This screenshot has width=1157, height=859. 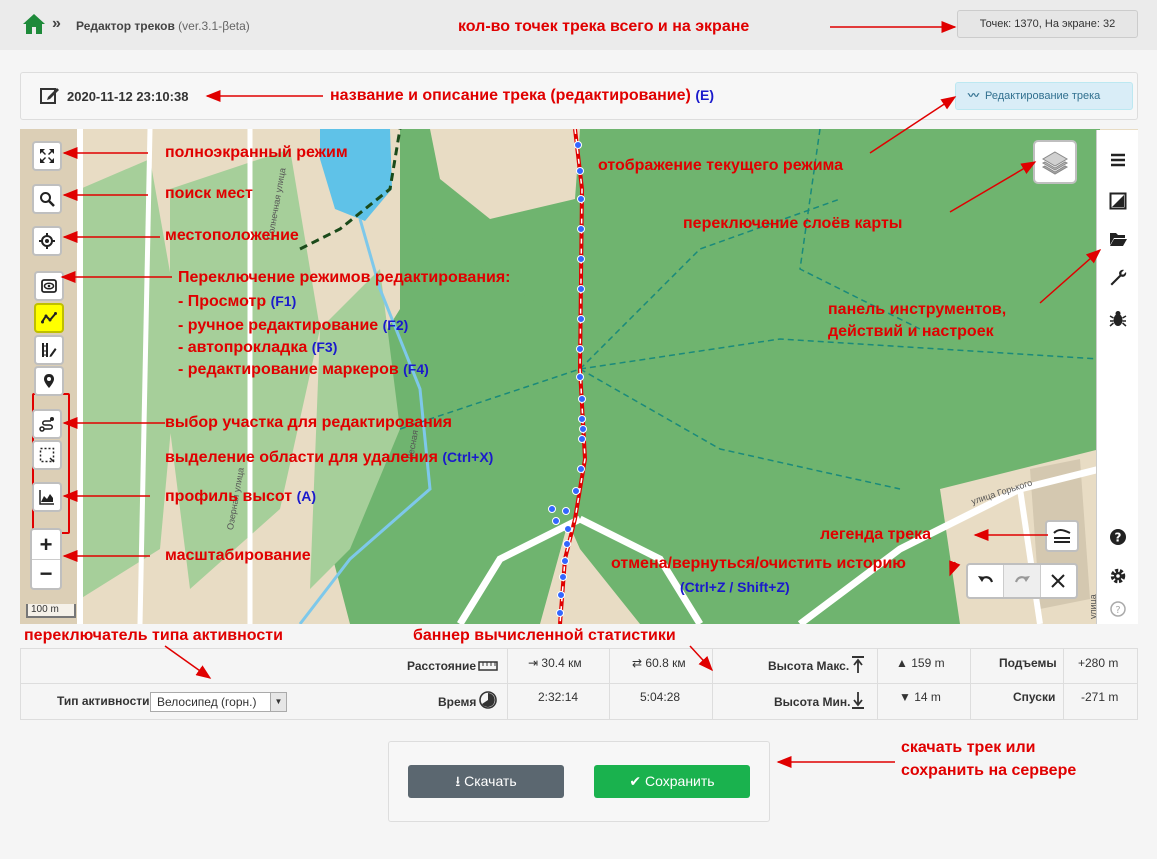 What do you see at coordinates (278, 702) in the screenshot?
I see `dropdown-arrow-icon: ▼` at bounding box center [278, 702].